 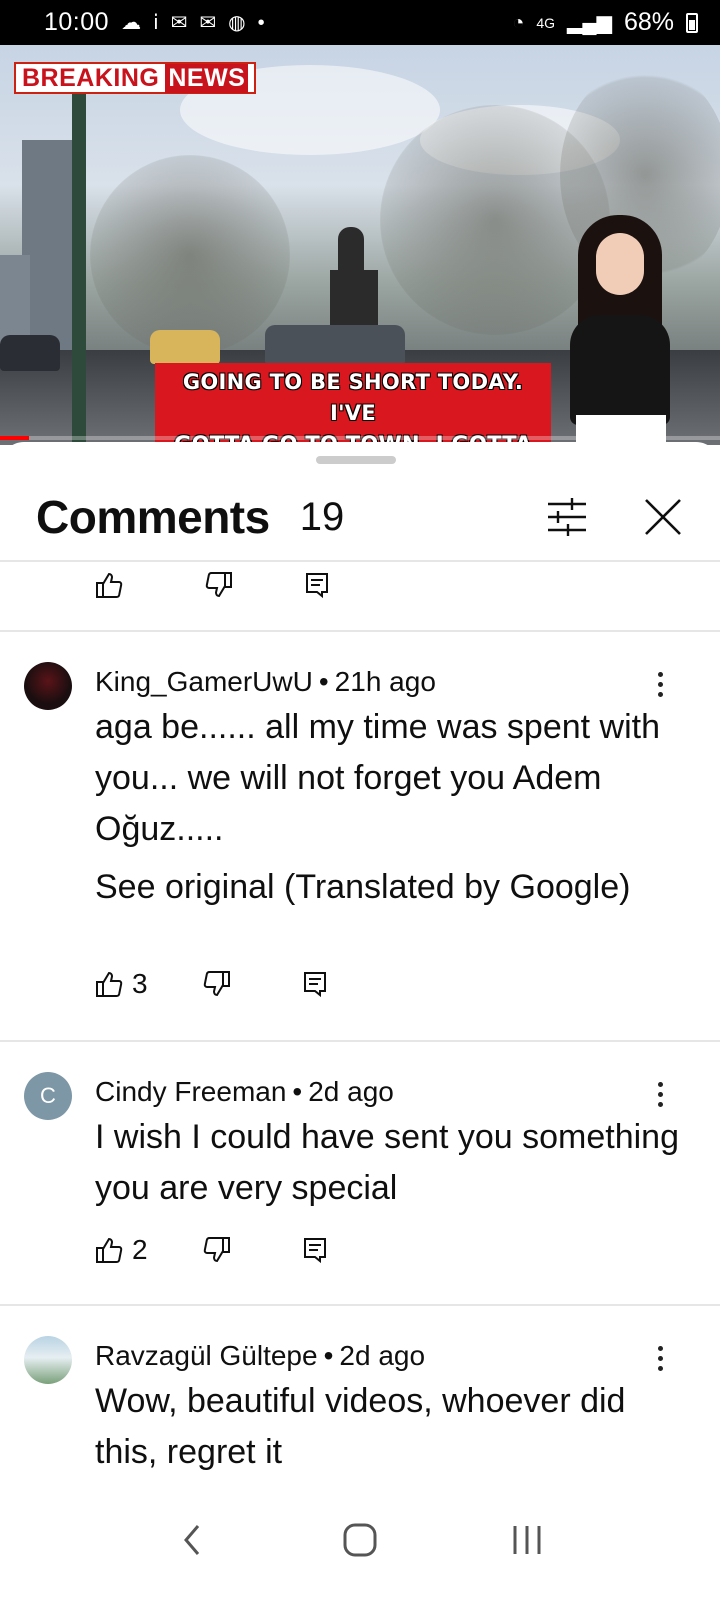 What do you see at coordinates (237, 22) in the screenshot?
I see `chrome-icon: ◍` at bounding box center [237, 22].